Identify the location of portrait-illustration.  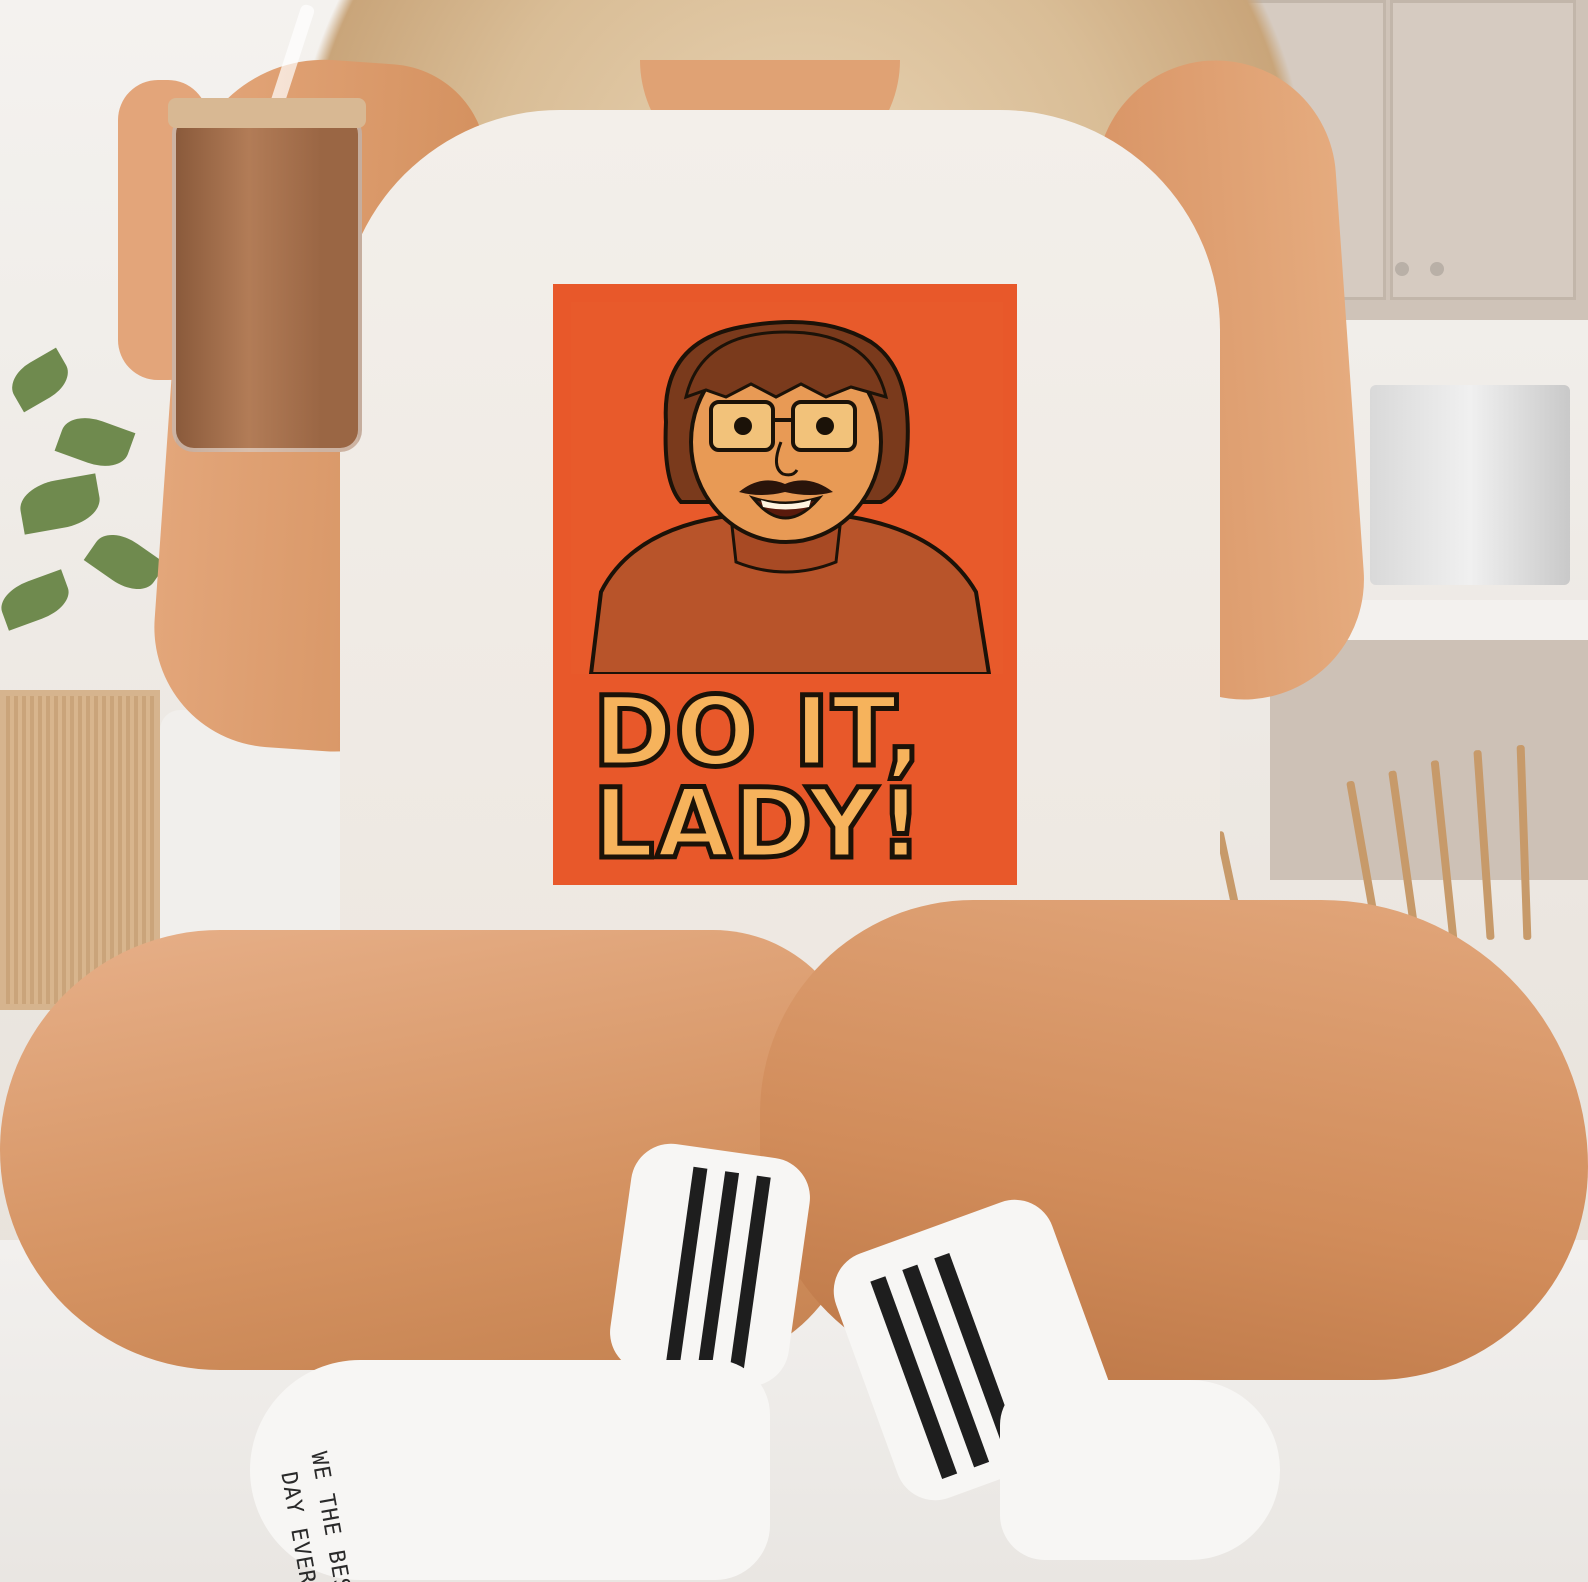
(787, 488).